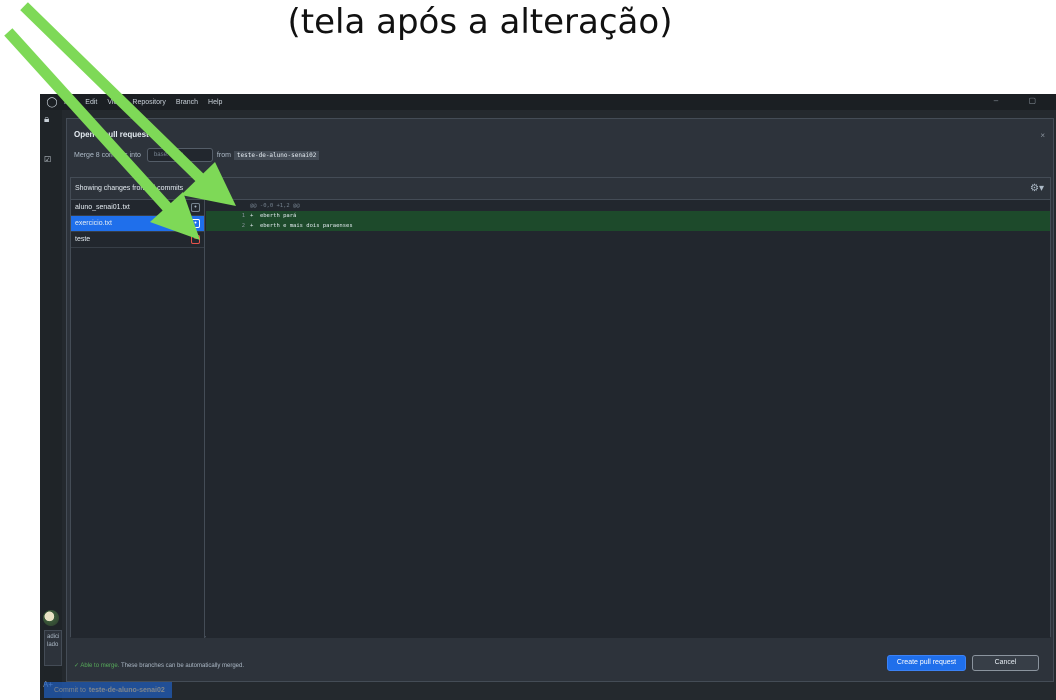 This screenshot has height=700, width=1056. What do you see at coordinates (47, 159) in the screenshot?
I see `checkbox-icon: ☑` at bounding box center [47, 159].